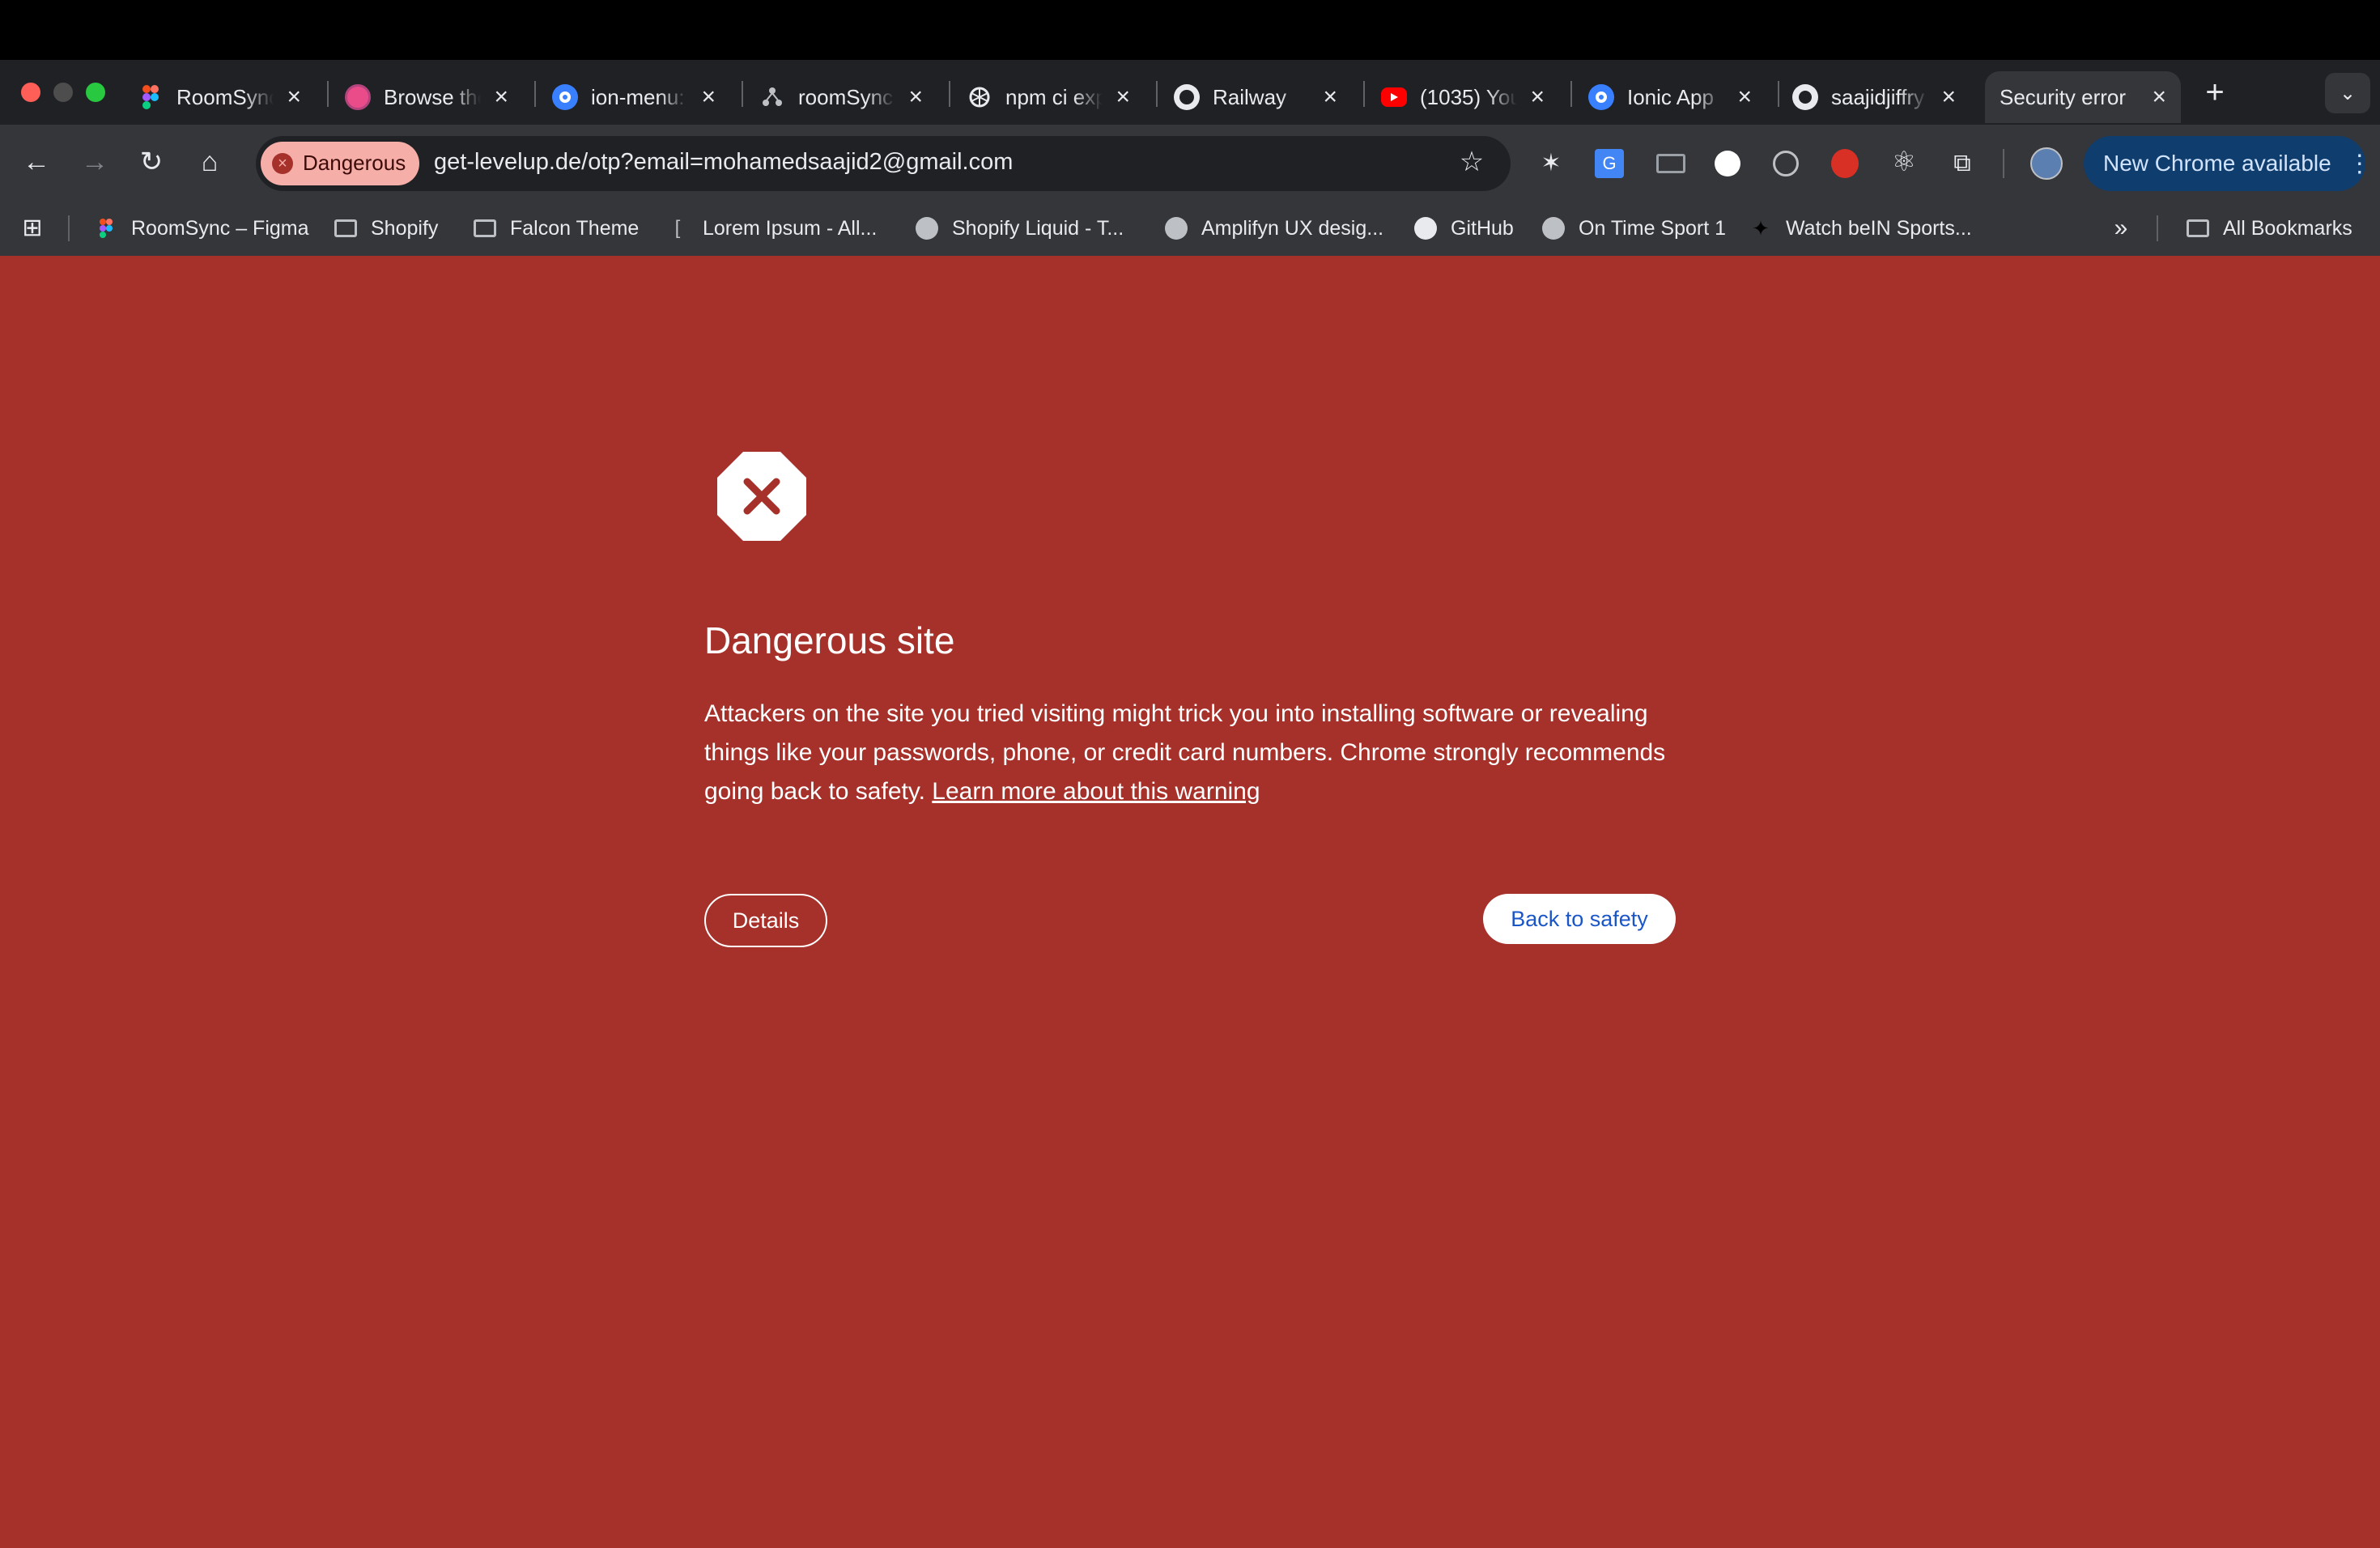 The width and height of the screenshot is (2380, 1548). I want to click on bookmark-github: GitHub, so click(1464, 228).